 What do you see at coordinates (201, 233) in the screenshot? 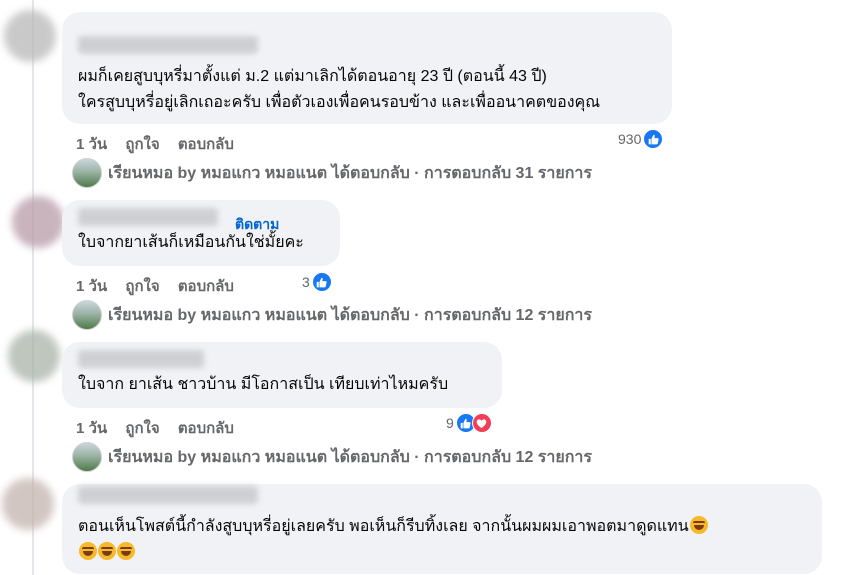
I see `comment-bubble: ติดตาม ใบจากยาเส้นก็เหมือนกันใช่มั้ยคะ` at bounding box center [201, 233].